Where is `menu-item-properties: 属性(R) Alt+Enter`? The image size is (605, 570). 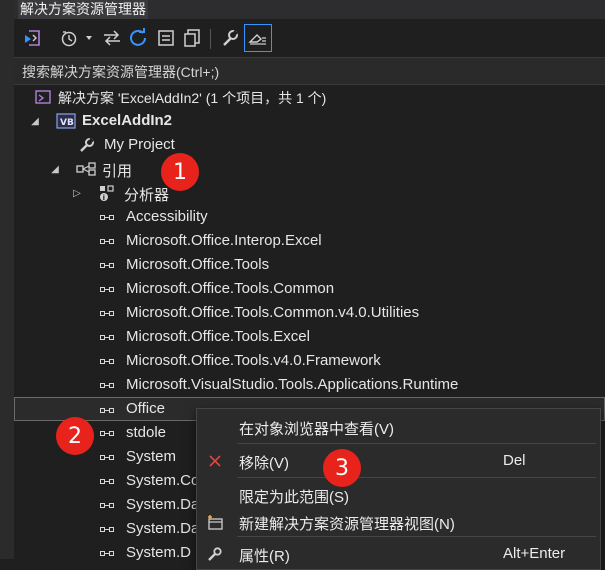 menu-item-properties: 属性(R) Alt+Enter is located at coordinates (398, 554).